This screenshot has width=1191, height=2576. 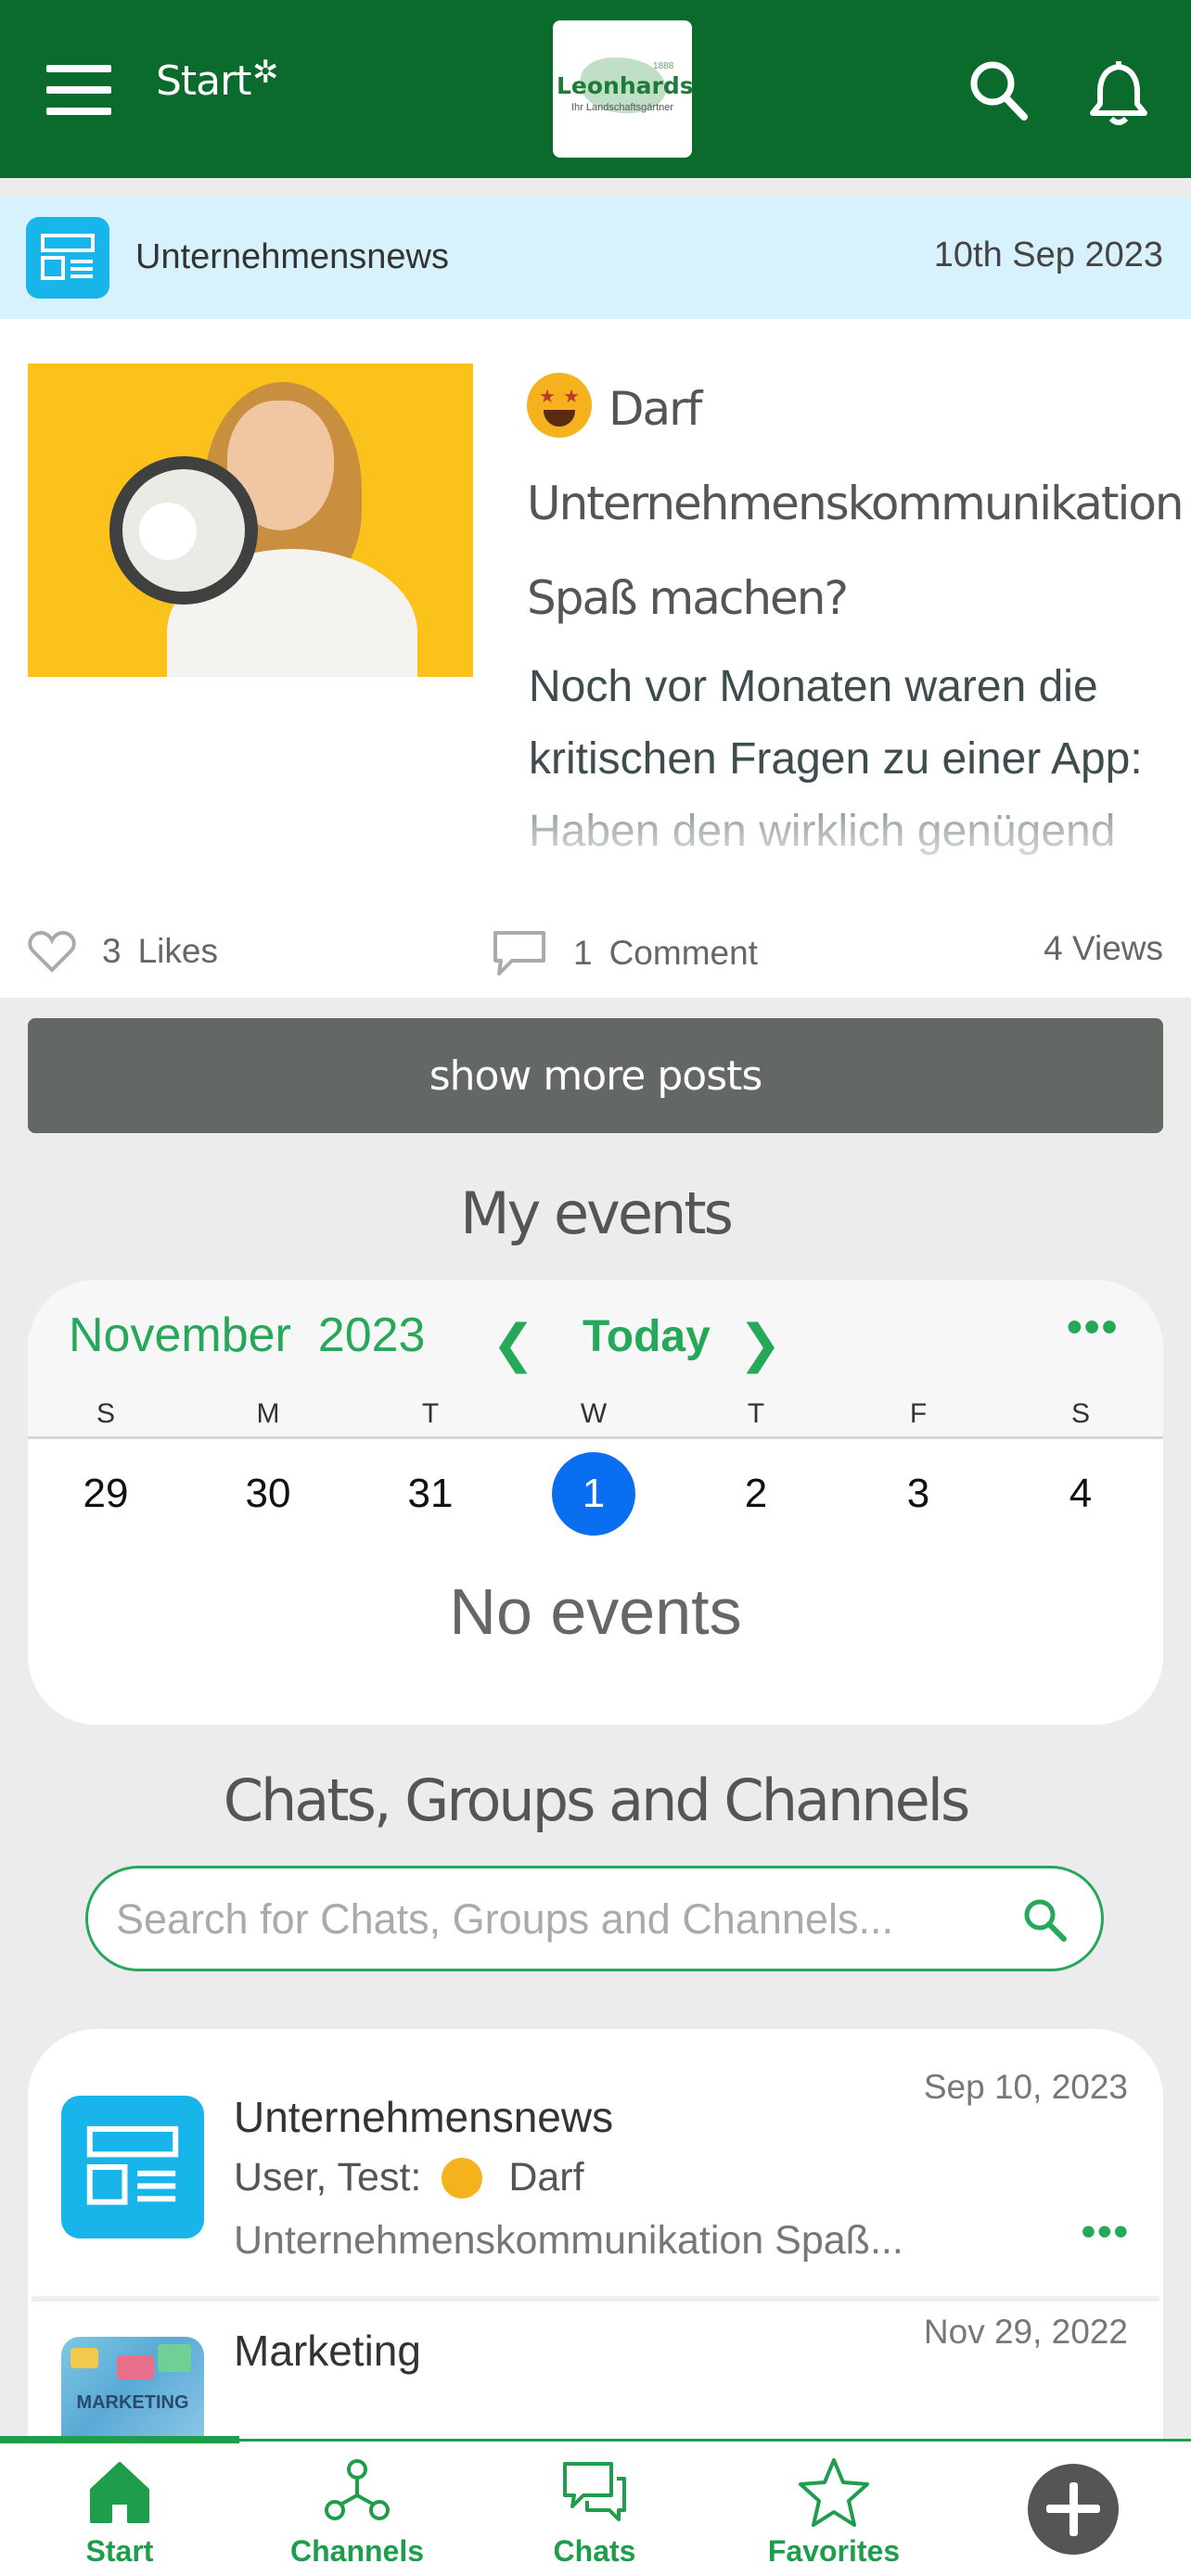 I want to click on show-more-posts-button: show more posts, so click(x=595, y=1076).